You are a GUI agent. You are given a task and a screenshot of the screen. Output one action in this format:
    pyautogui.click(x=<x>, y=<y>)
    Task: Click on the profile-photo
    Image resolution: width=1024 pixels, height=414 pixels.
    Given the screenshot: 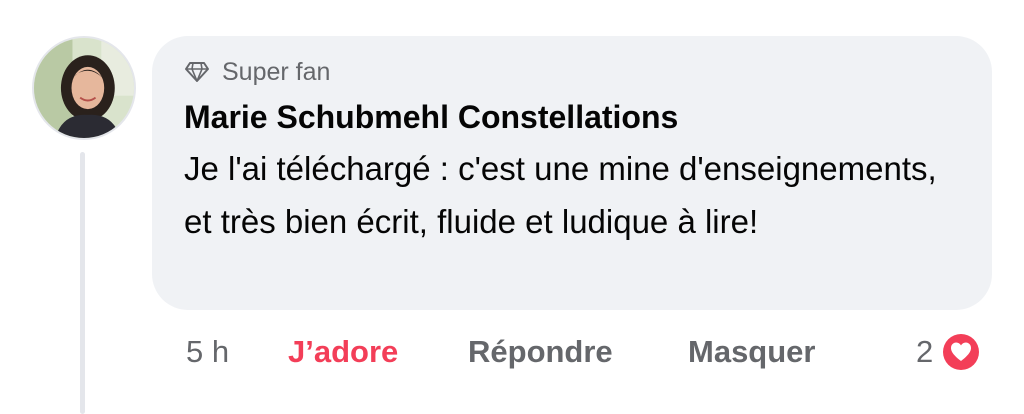 What is the action you would take?
    pyautogui.click(x=84, y=88)
    